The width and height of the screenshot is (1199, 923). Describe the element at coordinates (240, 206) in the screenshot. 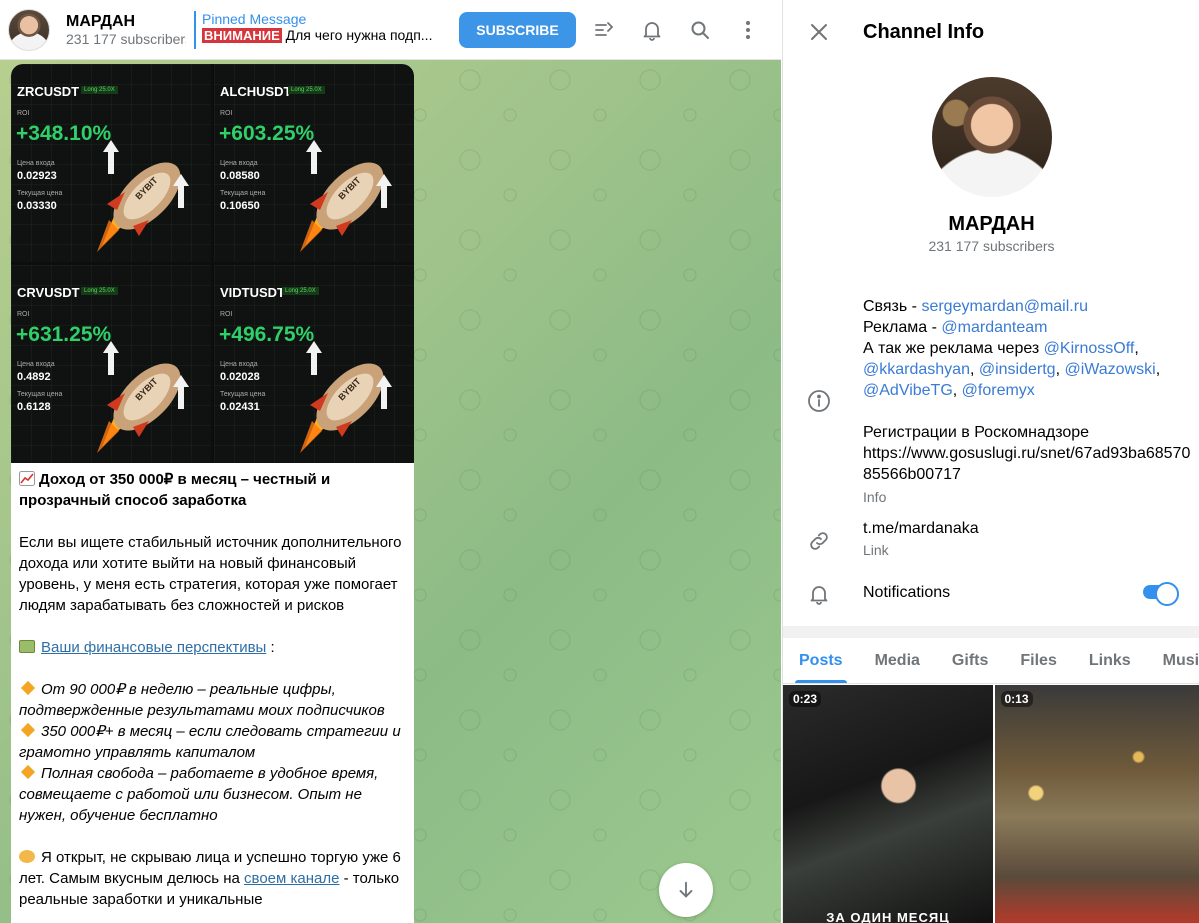

I see `current-value: 0.10650` at that location.